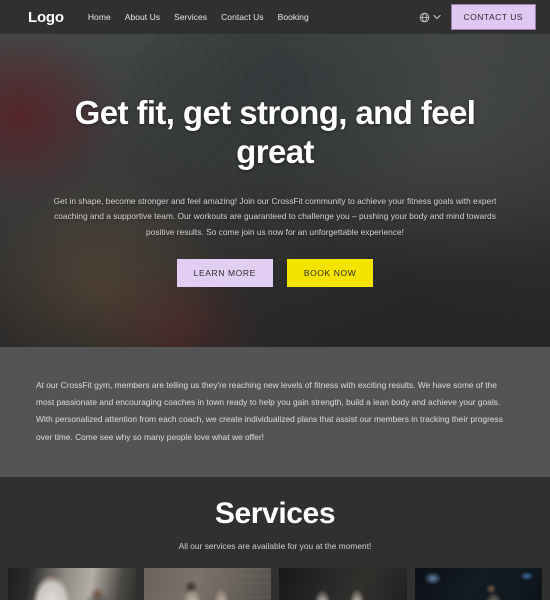  Describe the element at coordinates (275, 132) in the screenshot. I see `hero-title: Get fit, get strong, and feel great` at that location.